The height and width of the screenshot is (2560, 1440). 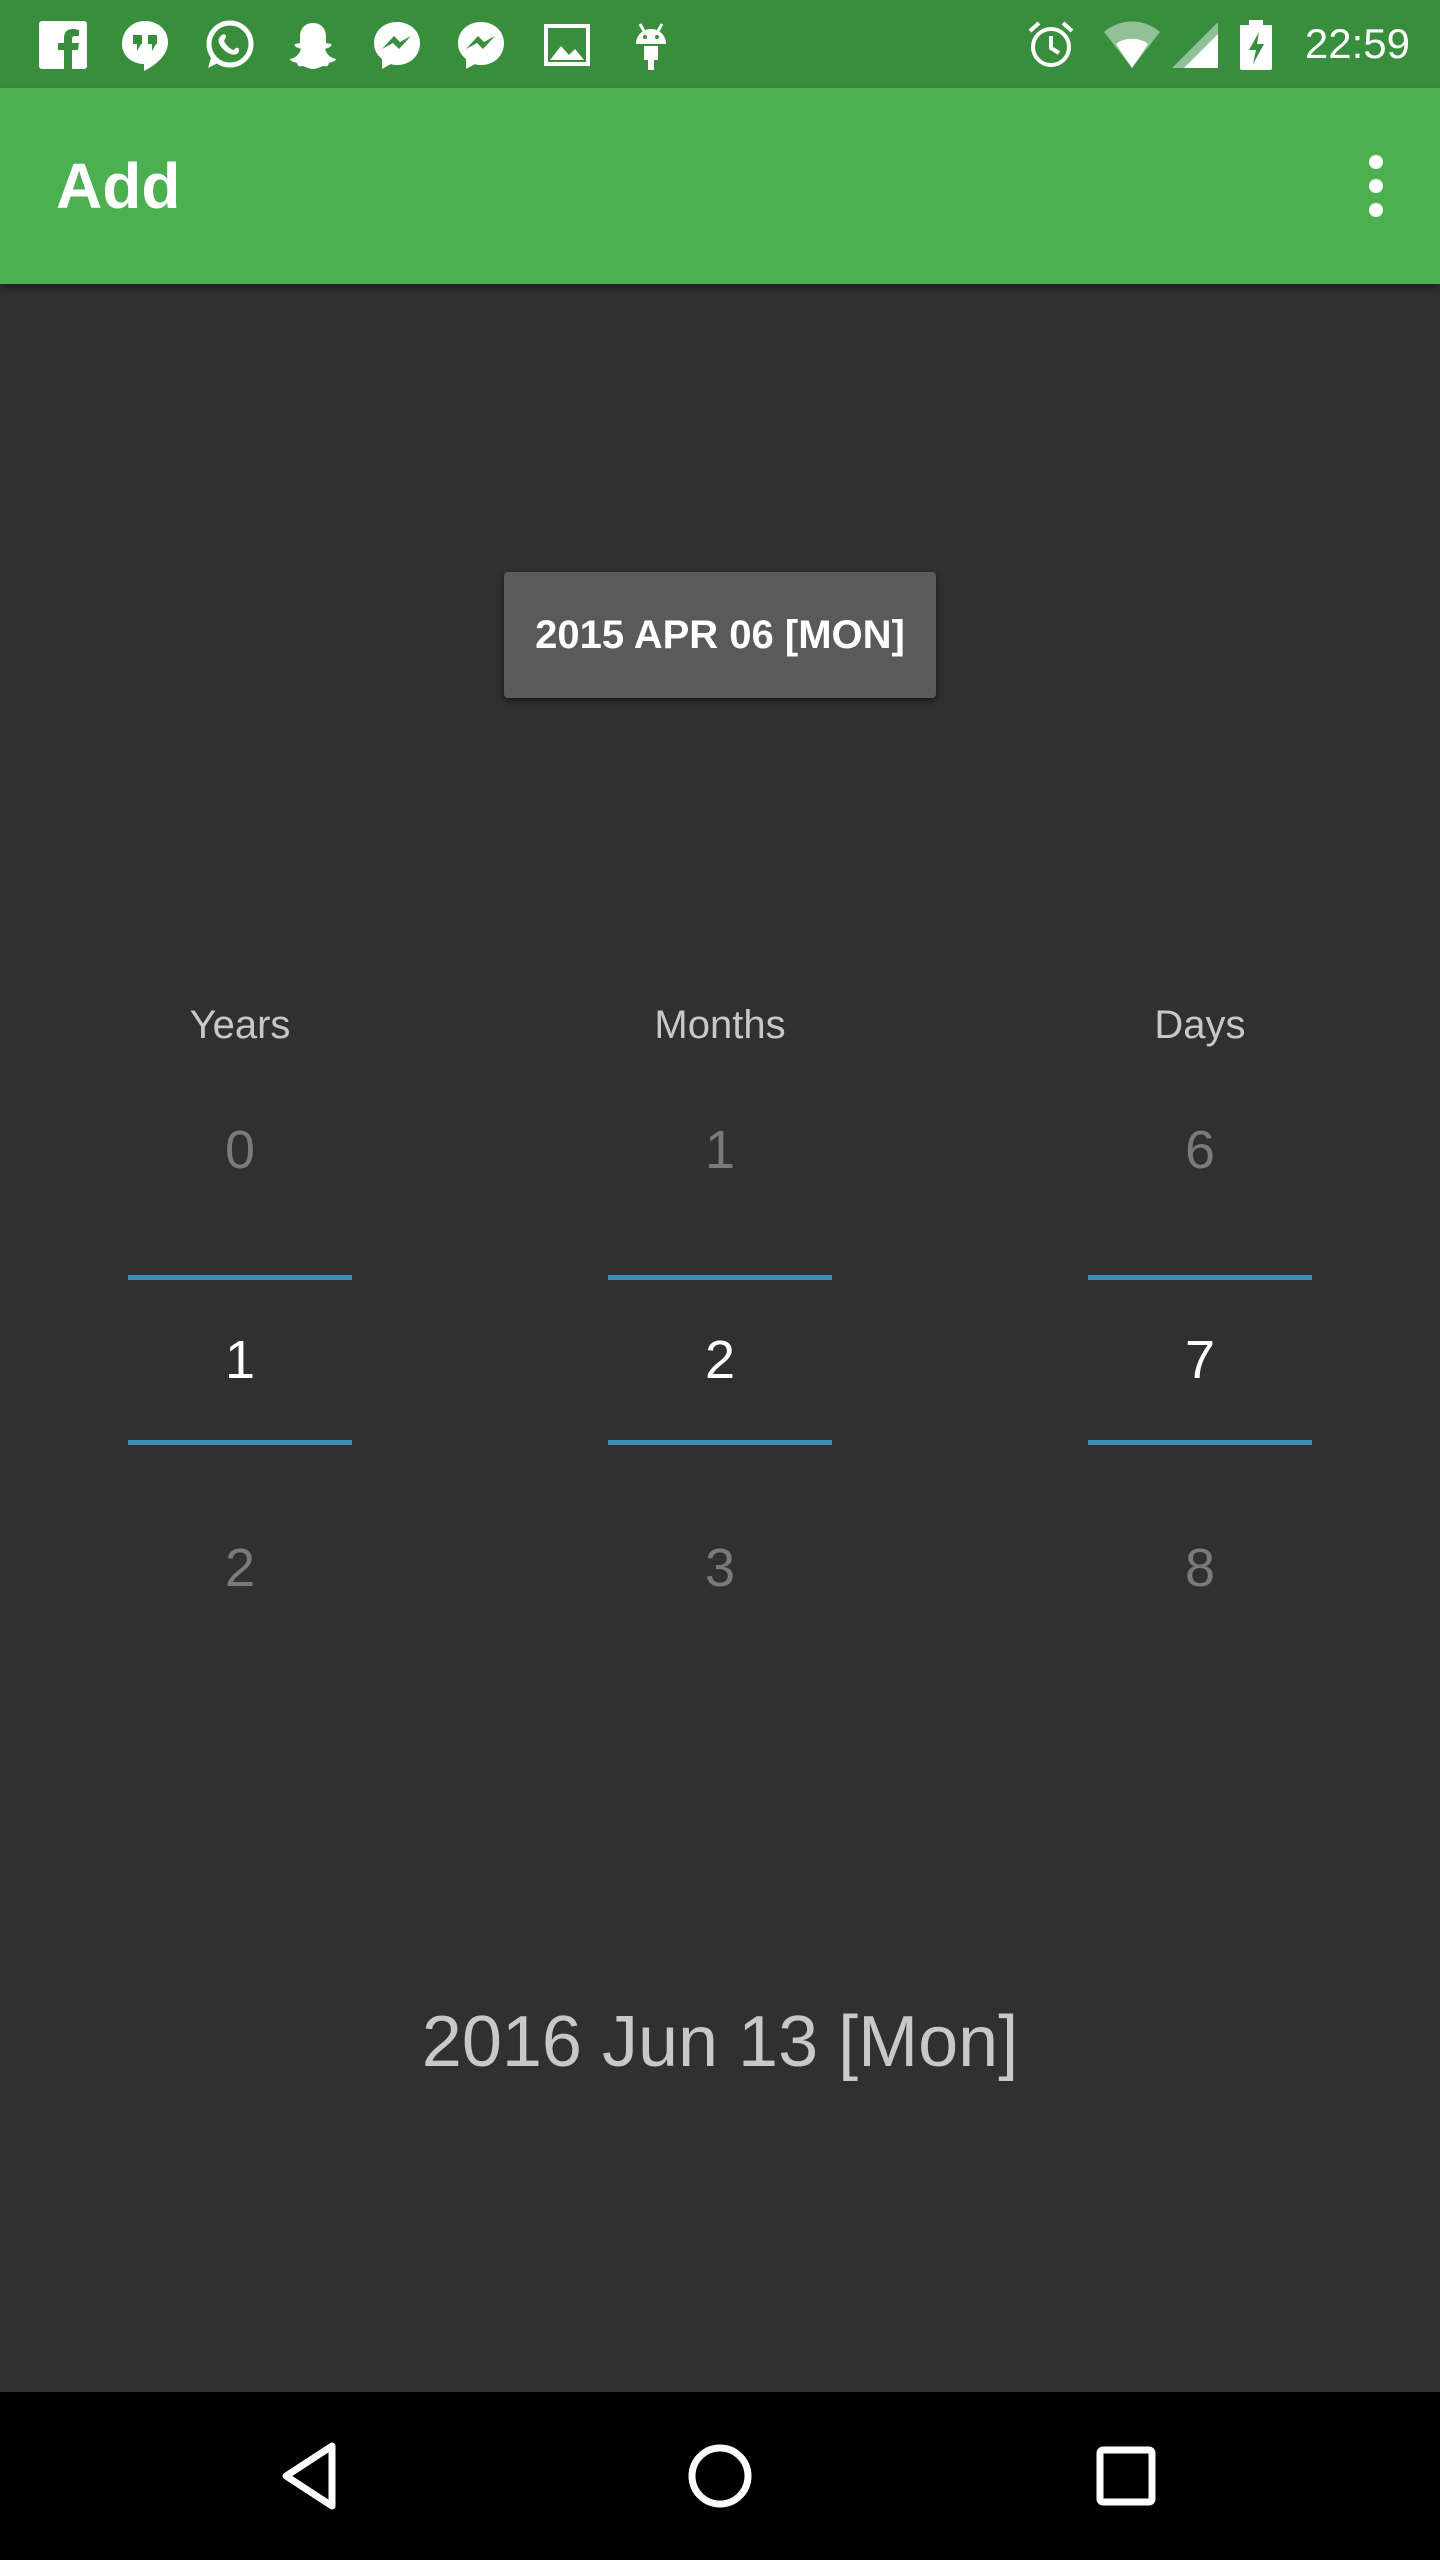 What do you see at coordinates (240, 1568) in the screenshot?
I see `years-next-value: 2` at bounding box center [240, 1568].